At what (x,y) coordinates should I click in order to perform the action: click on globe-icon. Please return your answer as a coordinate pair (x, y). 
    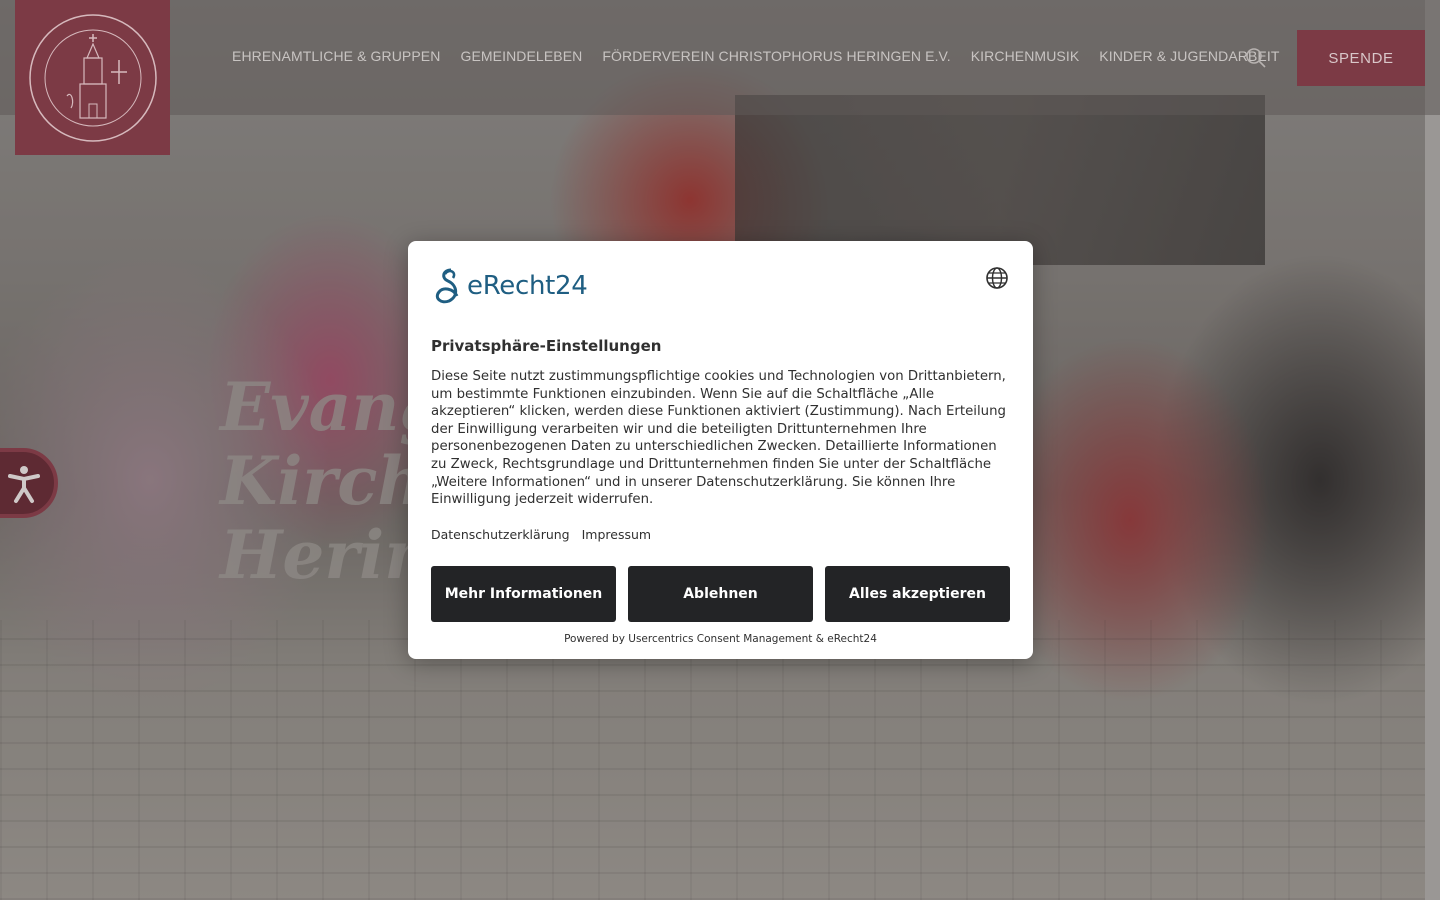
    Looking at the image, I should click on (997, 278).